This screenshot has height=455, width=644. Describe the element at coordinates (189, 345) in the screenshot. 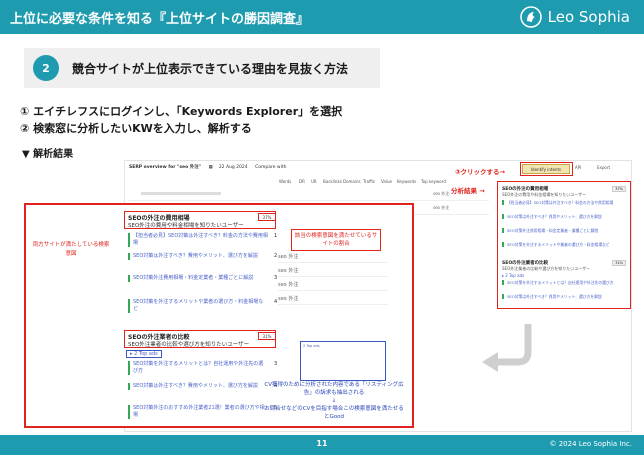

I see `section2-sub: SEO外注業者の比較や選び方を知りたいユーザー` at that location.